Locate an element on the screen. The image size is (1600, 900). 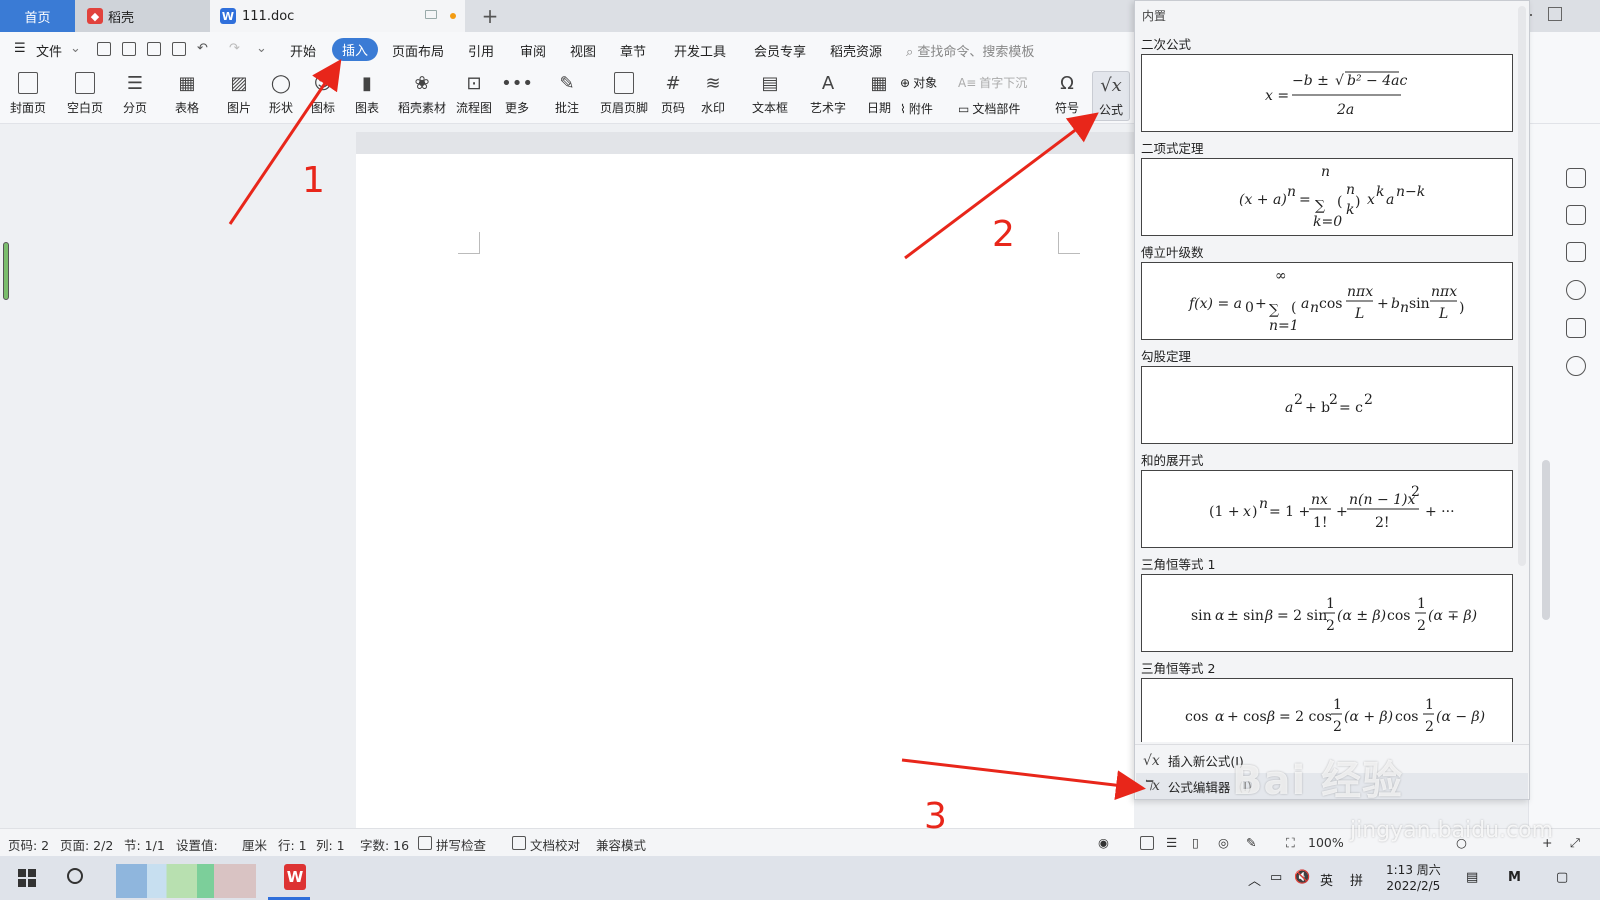
step-number-2: 2 is located at coordinates (1003, 234).